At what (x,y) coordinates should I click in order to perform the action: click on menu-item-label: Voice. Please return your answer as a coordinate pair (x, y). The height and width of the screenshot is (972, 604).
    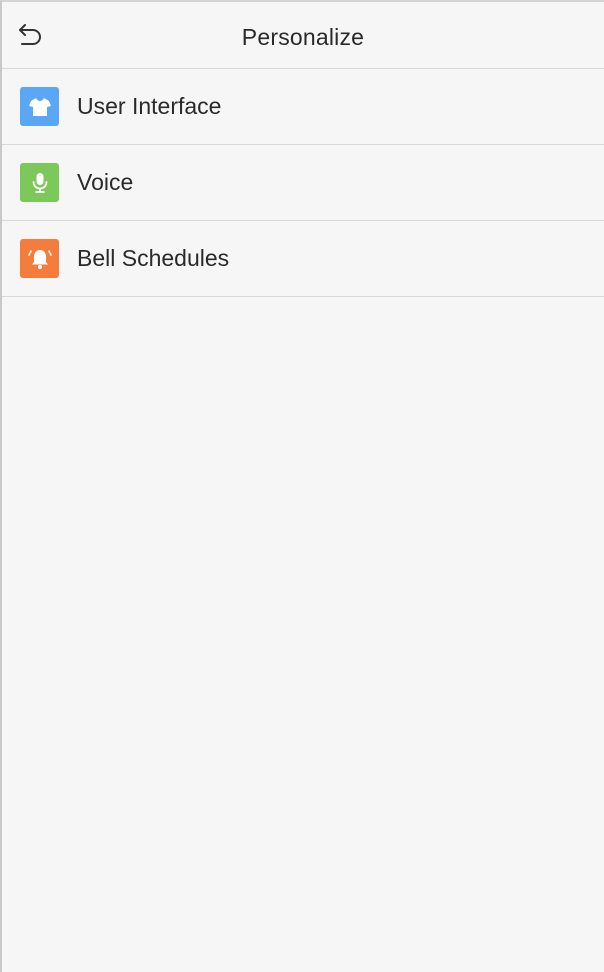
    Looking at the image, I should click on (105, 182).